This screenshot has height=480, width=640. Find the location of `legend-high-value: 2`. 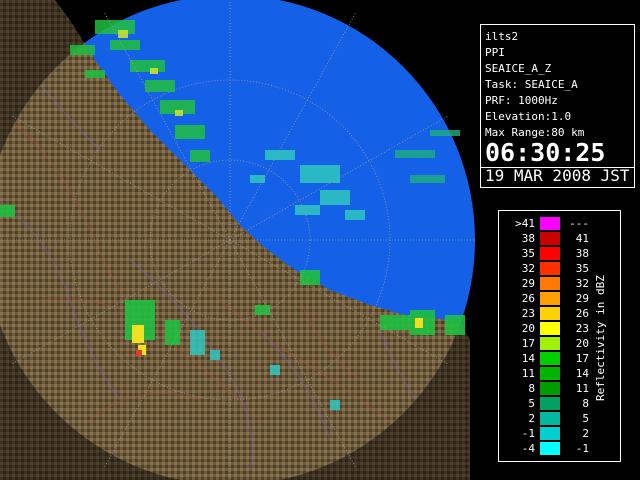

legend-high-value: 2 is located at coordinates (585, 433).